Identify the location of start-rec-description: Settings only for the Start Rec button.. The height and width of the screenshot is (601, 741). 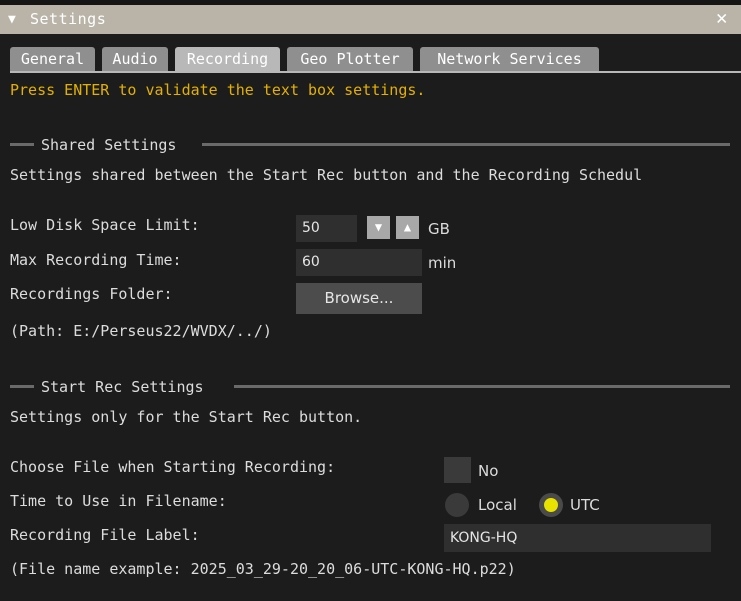
(186, 417).